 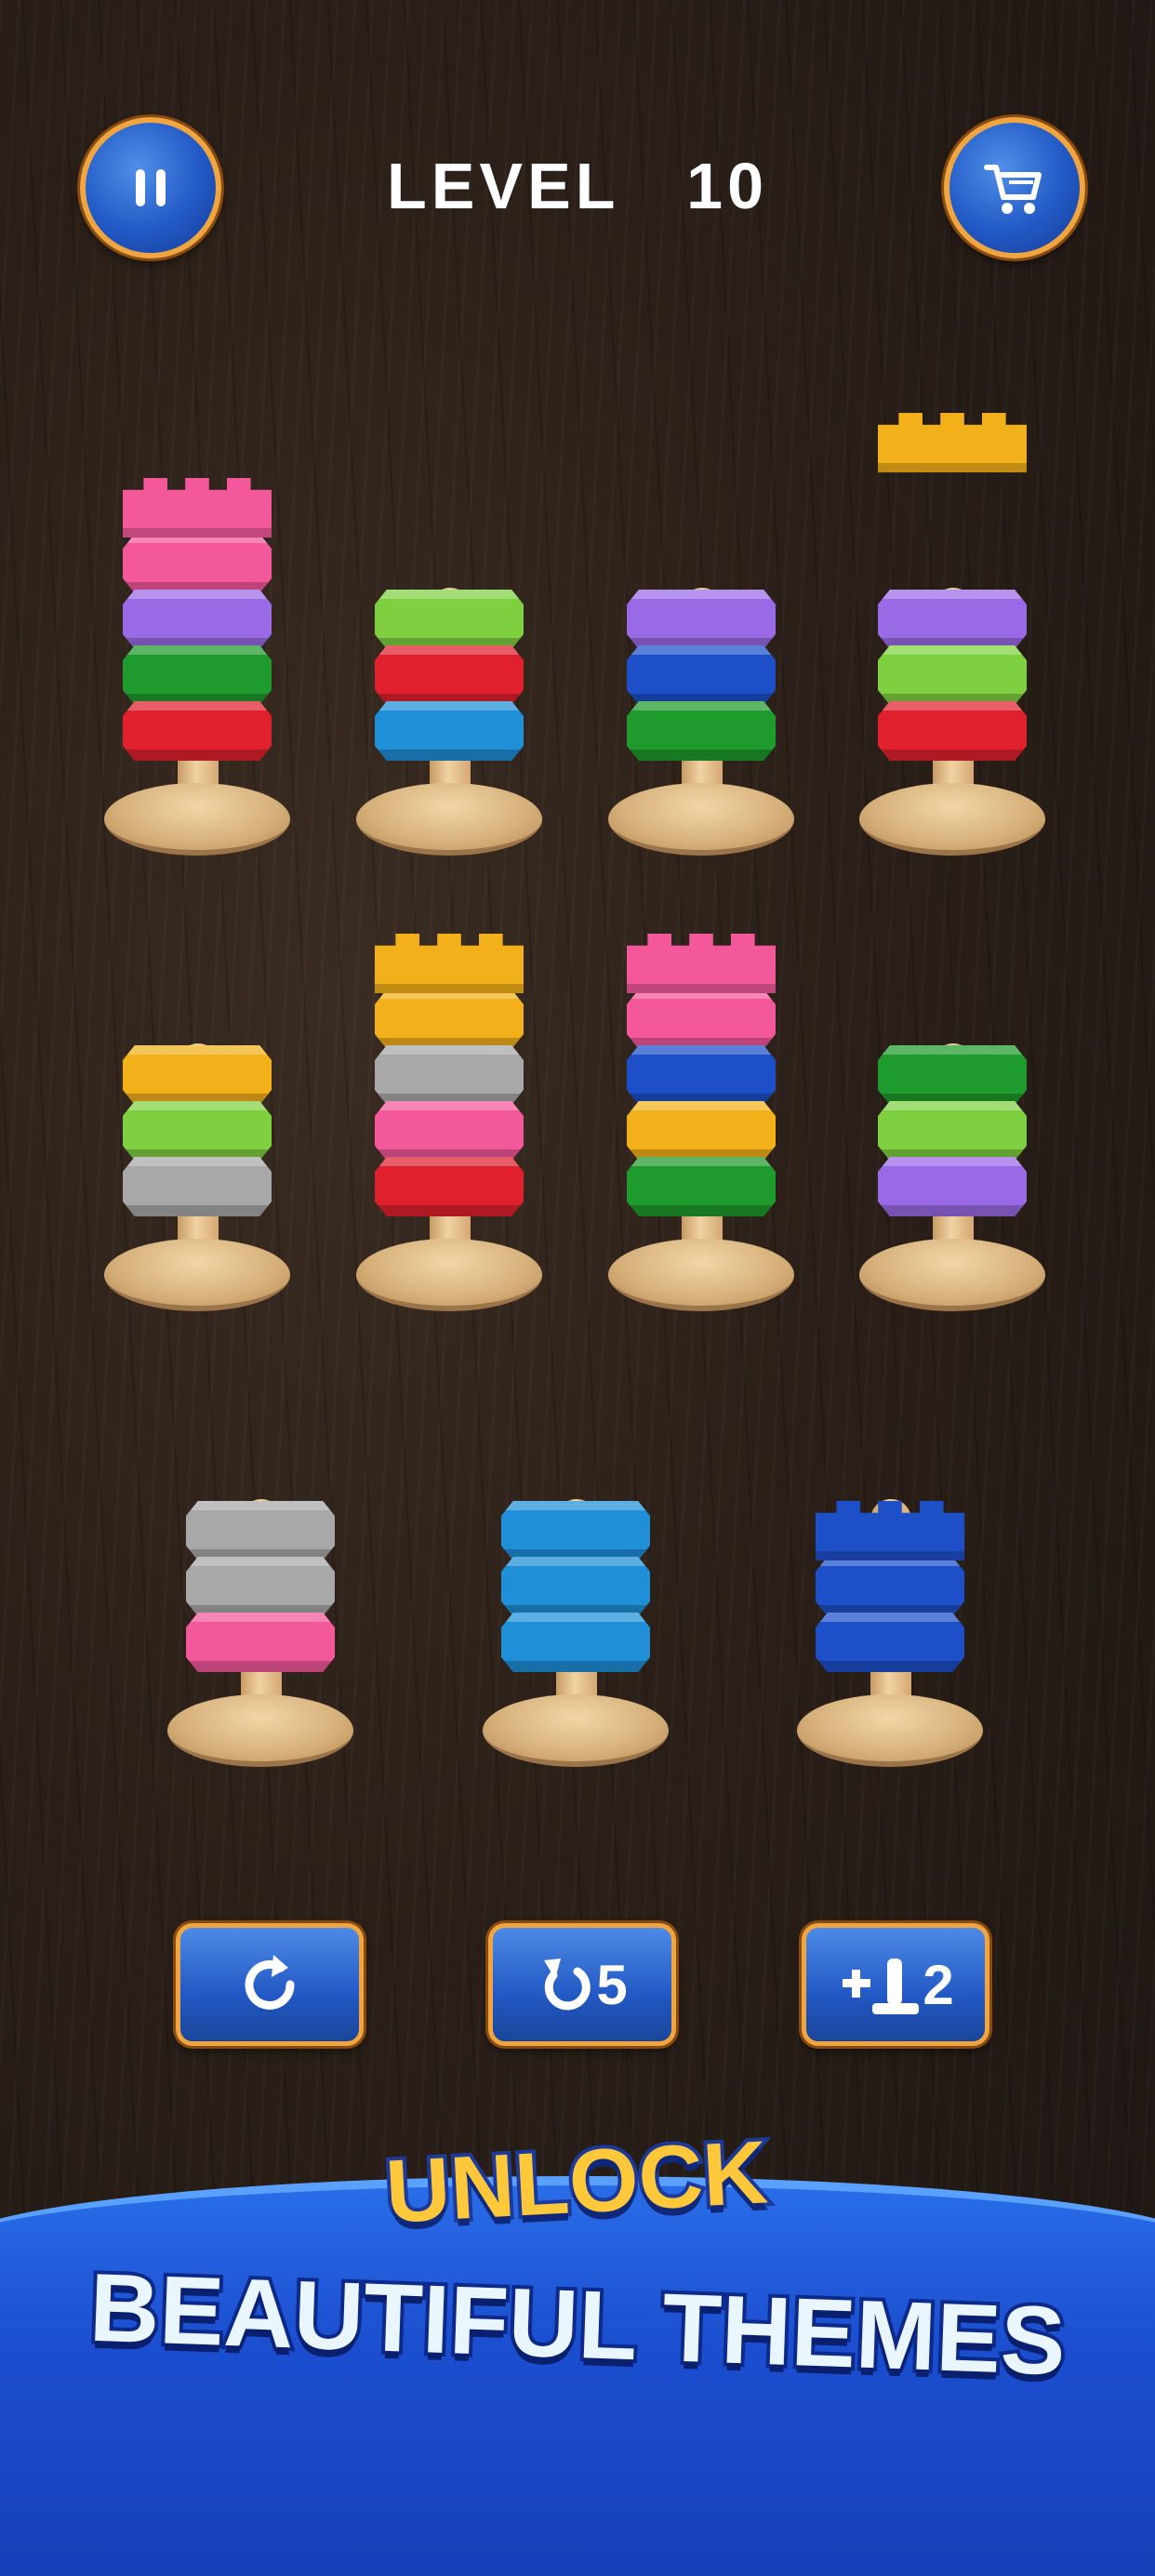 What do you see at coordinates (612, 1984) in the screenshot?
I see `undo-count: 5` at bounding box center [612, 1984].